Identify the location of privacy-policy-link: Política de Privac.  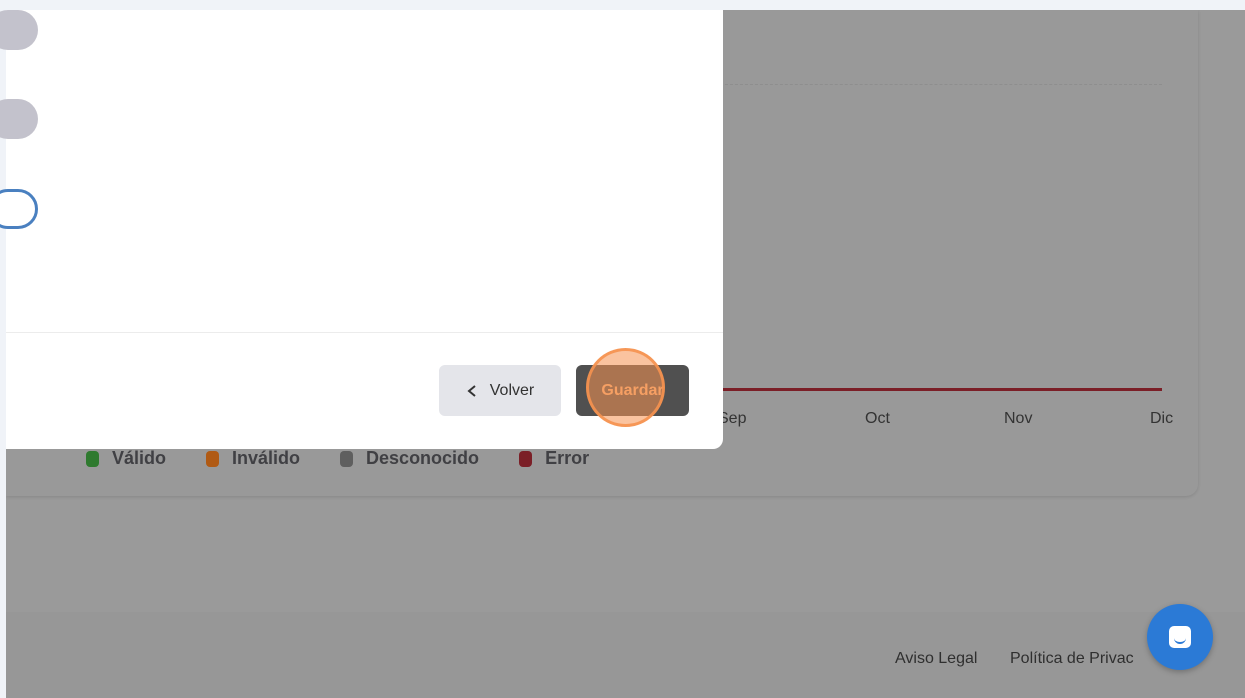
(1072, 659).